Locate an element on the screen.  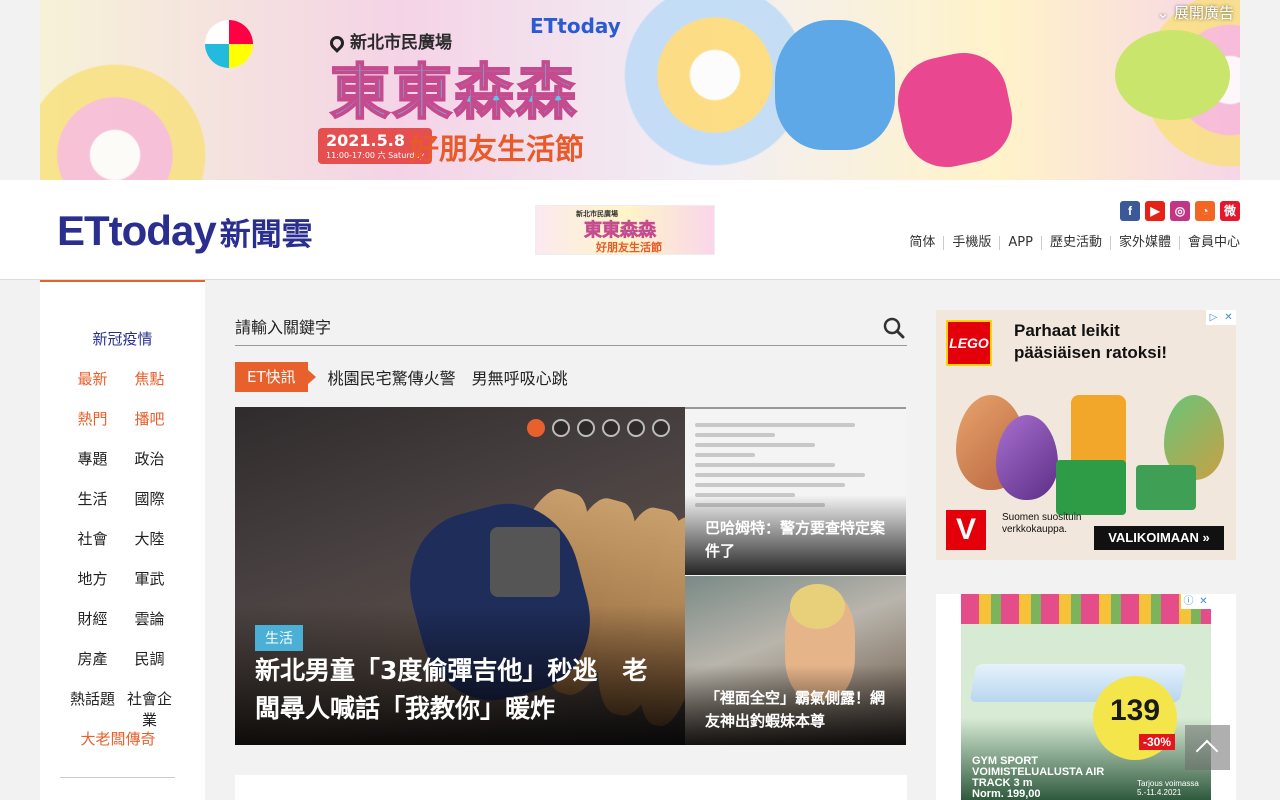
slide-indicators is located at coordinates (598, 428).